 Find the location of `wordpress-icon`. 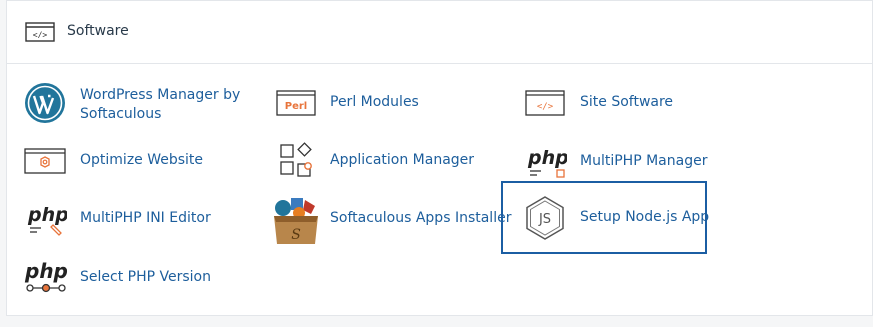

wordpress-icon is located at coordinates (45, 105).